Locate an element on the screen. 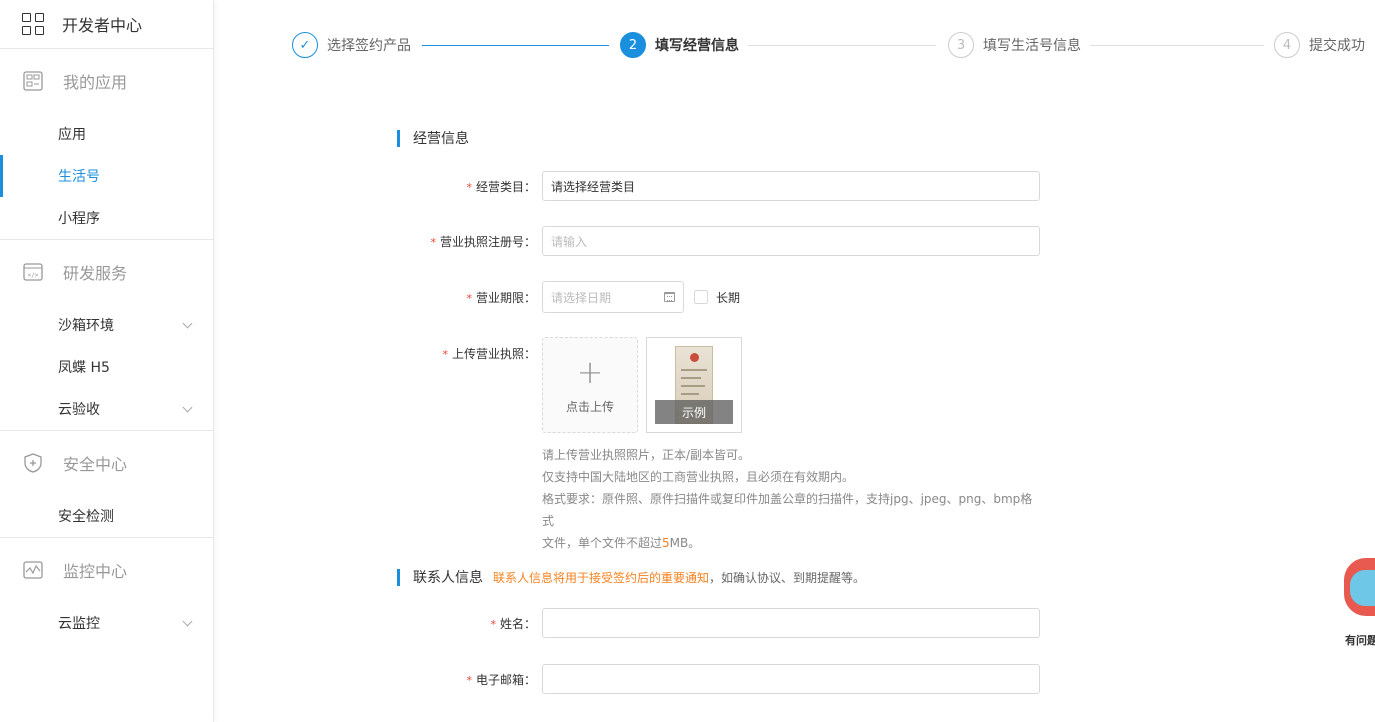  calendar-icon is located at coordinates (669, 297).